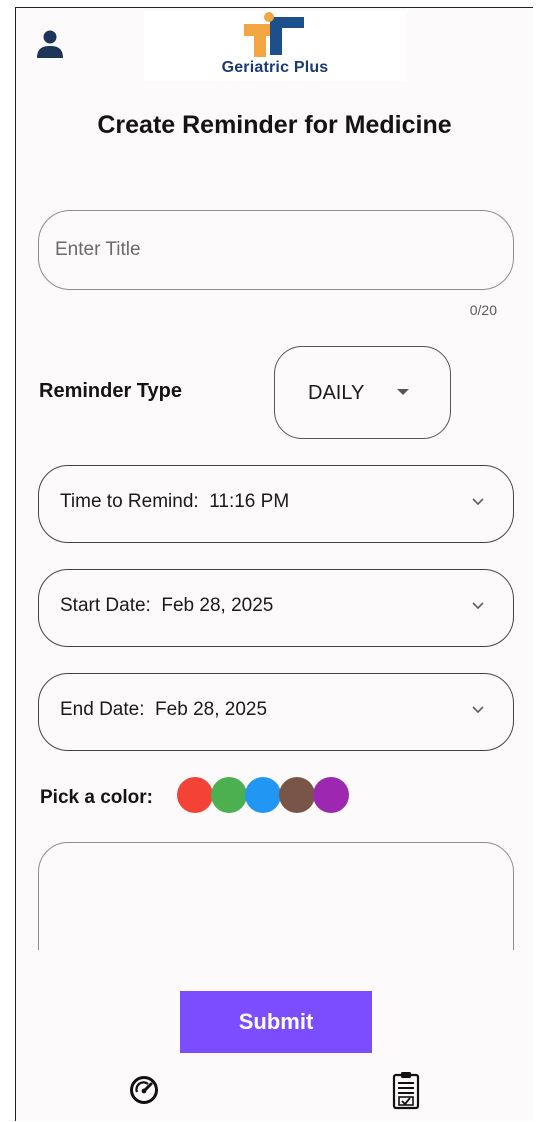  I want to click on page-title: Create Reminder for Medicine, so click(274, 125).